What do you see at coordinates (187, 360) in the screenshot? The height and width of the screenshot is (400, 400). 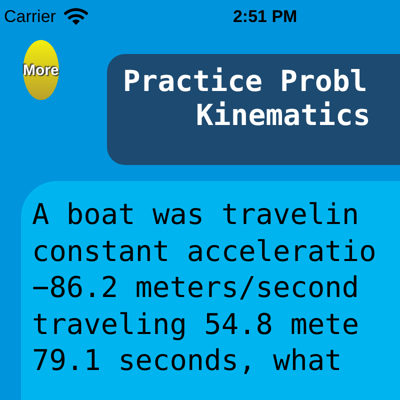 I see `question-text: 79.1 seconds, what` at bounding box center [187, 360].